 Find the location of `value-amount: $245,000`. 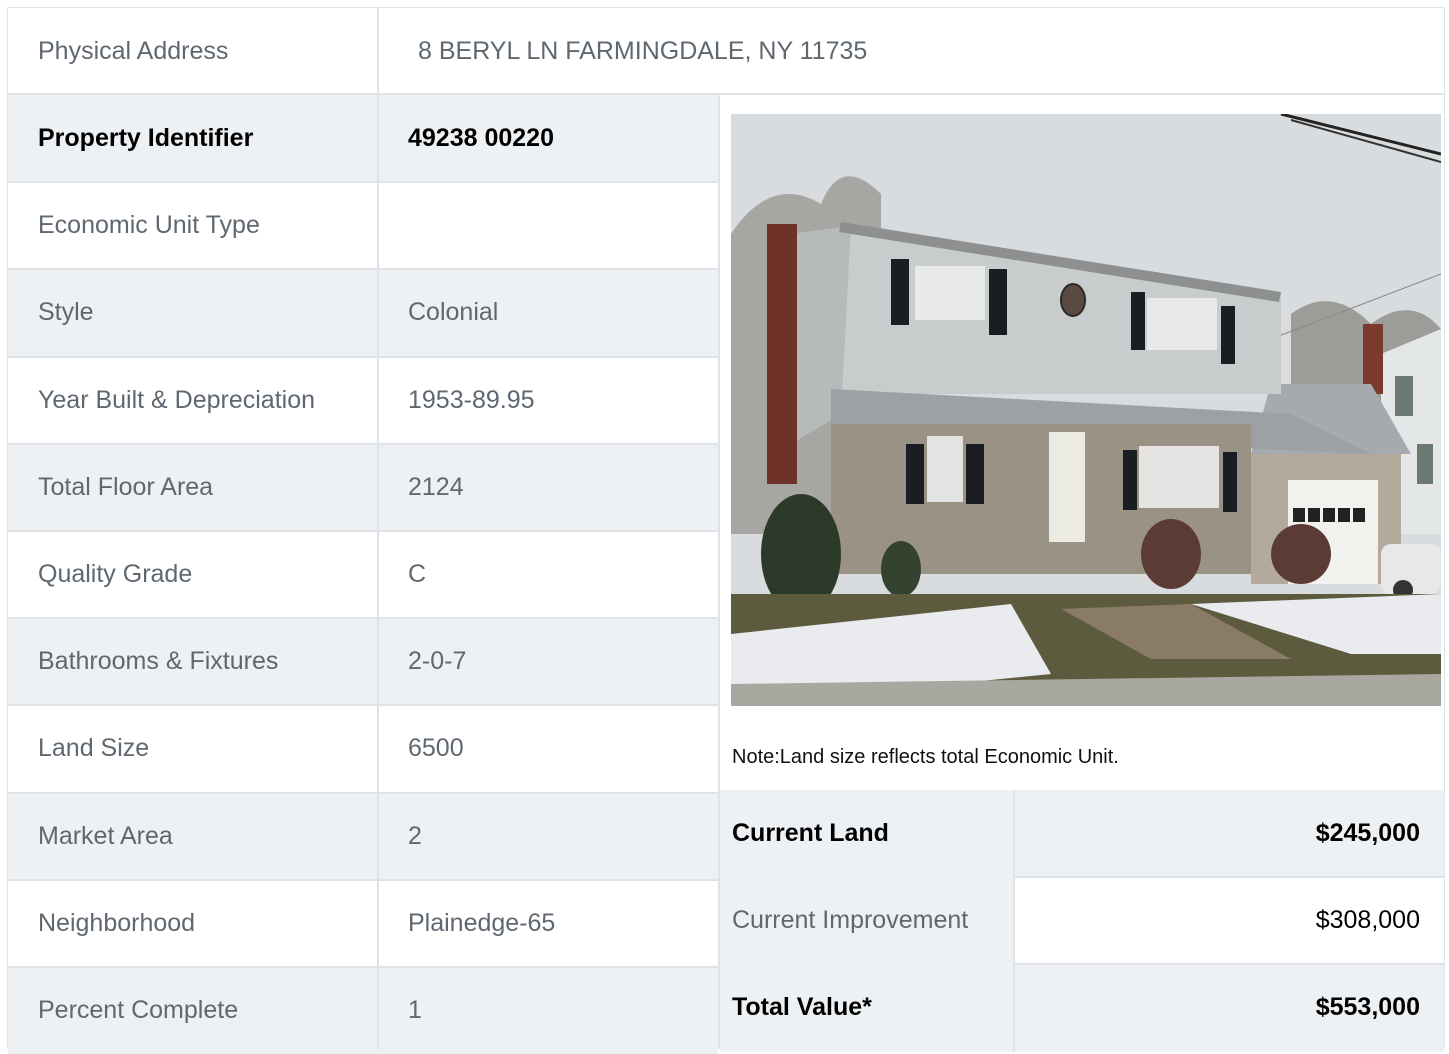

value-amount: $245,000 is located at coordinates (1229, 834).